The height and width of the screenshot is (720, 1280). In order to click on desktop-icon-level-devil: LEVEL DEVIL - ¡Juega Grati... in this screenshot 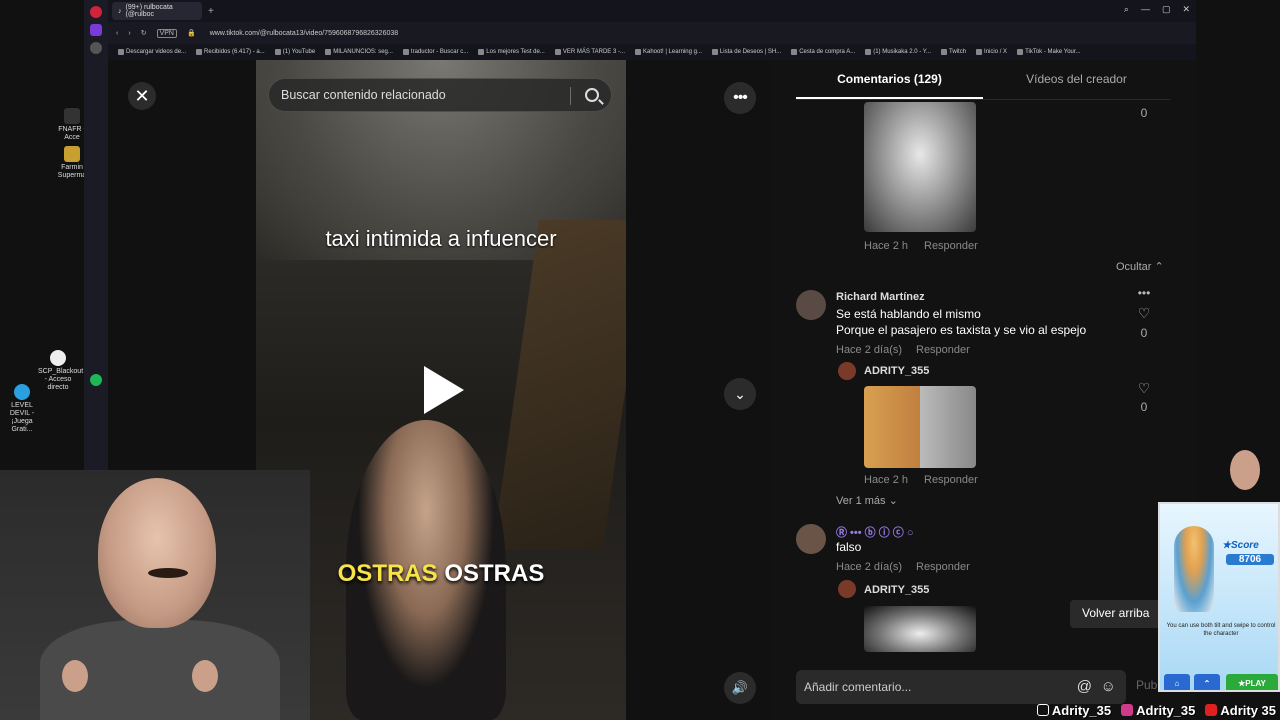, I will do `click(22, 409)`.